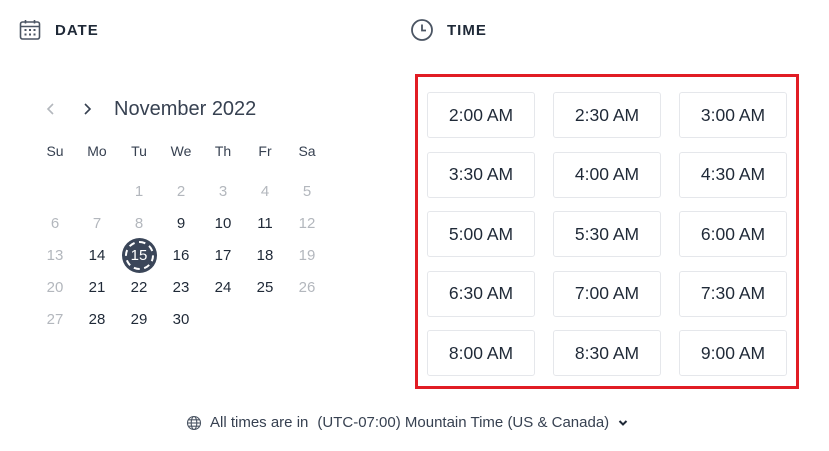 The width and height of the screenshot is (829, 451). I want to click on chevron-left-icon, so click(50, 109).